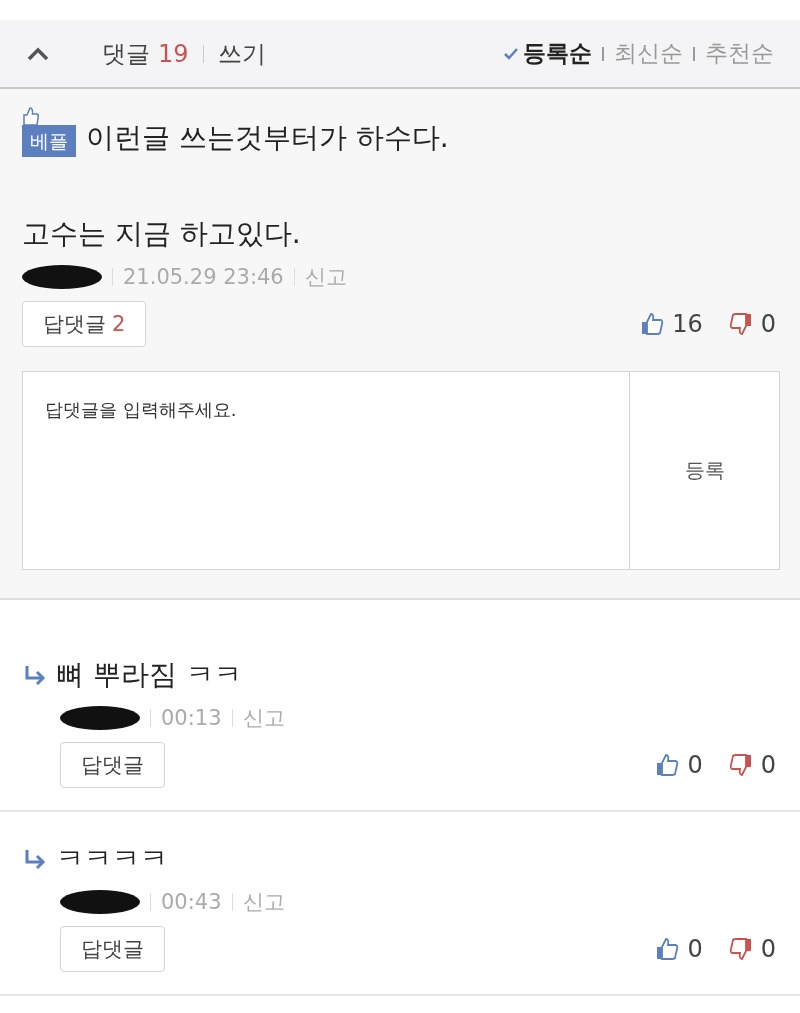  What do you see at coordinates (112, 859) in the screenshot?
I see `reply-text: ㅋㅋㅋㅋ` at bounding box center [112, 859].